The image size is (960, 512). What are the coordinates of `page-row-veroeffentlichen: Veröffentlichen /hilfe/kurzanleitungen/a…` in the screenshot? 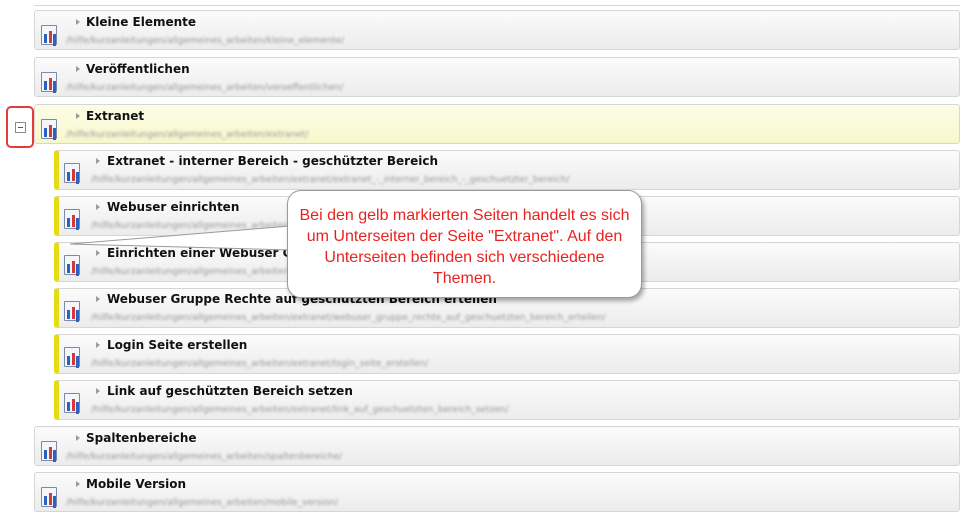 It's located at (497, 77).